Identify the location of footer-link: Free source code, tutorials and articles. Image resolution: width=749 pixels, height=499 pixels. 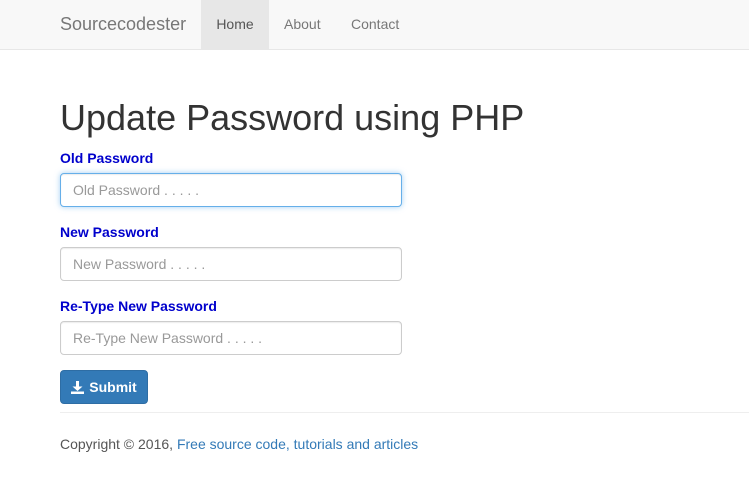
(297, 444).